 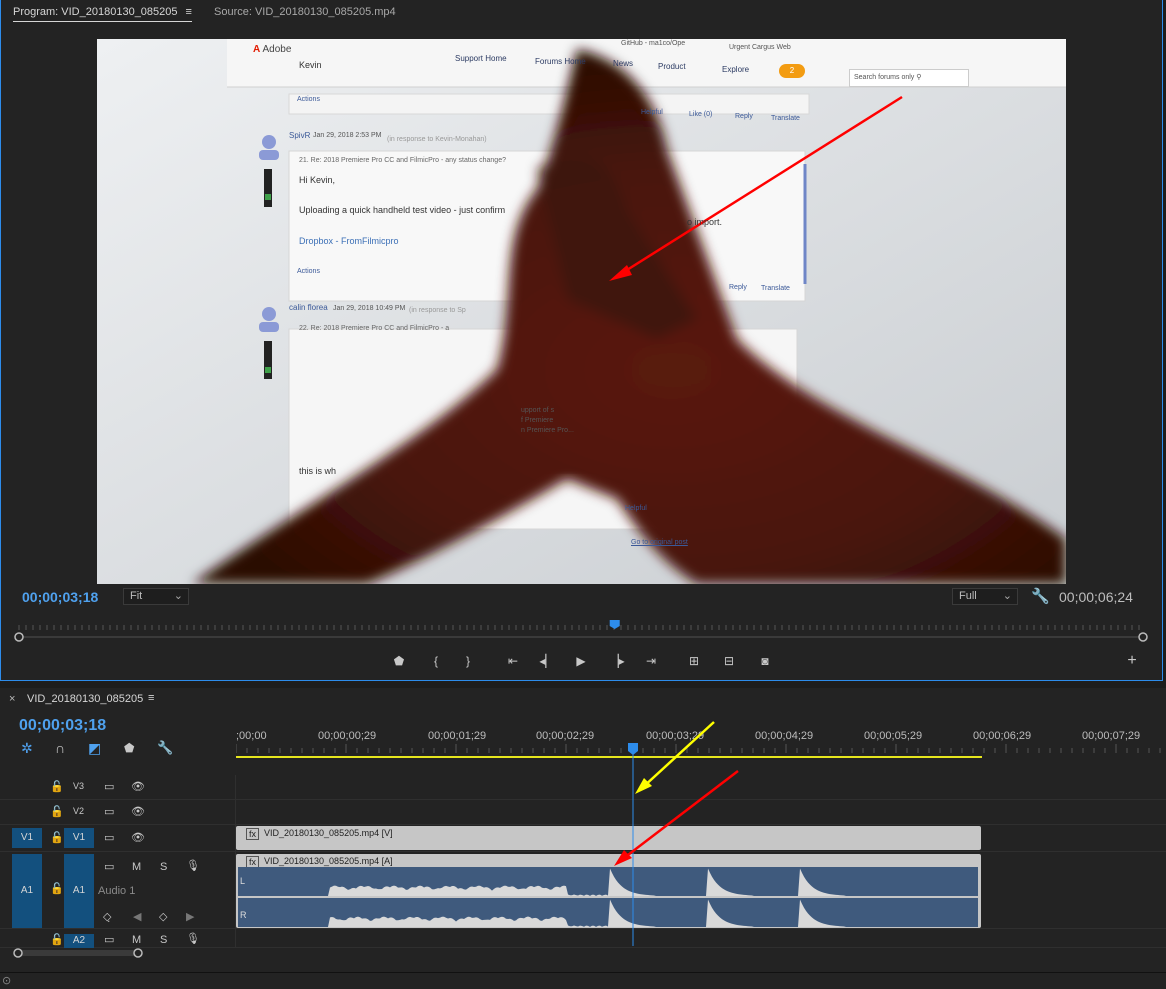 I want to click on nav-product: Product, so click(x=672, y=66).